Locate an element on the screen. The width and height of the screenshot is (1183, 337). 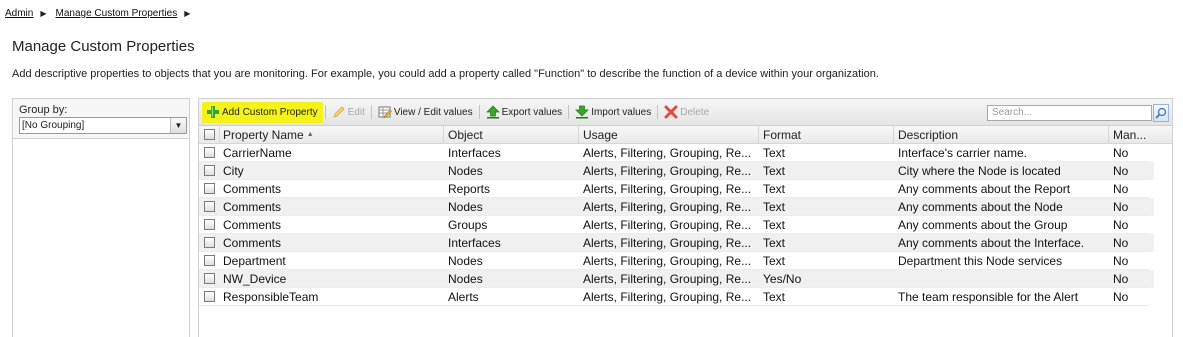
group-by-label: Group by: is located at coordinates (43, 110).